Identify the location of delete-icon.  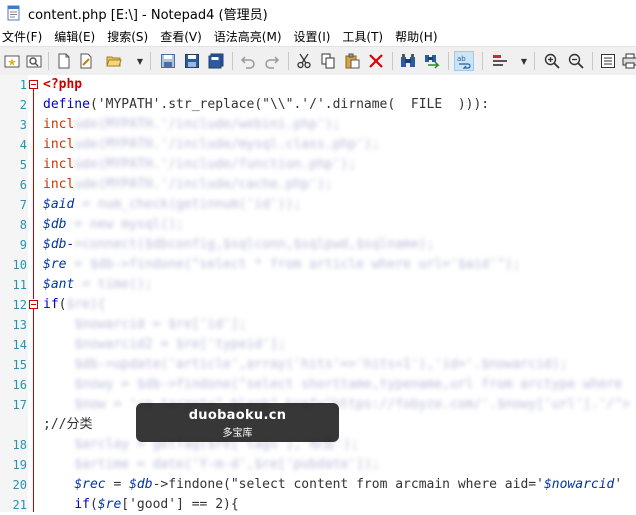
(376, 61).